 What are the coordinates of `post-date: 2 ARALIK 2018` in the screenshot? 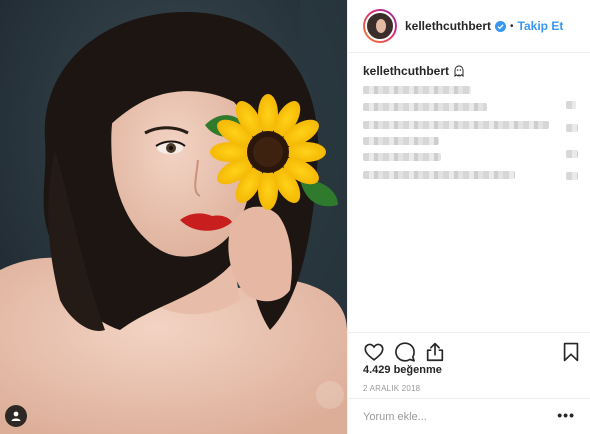 It's located at (391, 388).